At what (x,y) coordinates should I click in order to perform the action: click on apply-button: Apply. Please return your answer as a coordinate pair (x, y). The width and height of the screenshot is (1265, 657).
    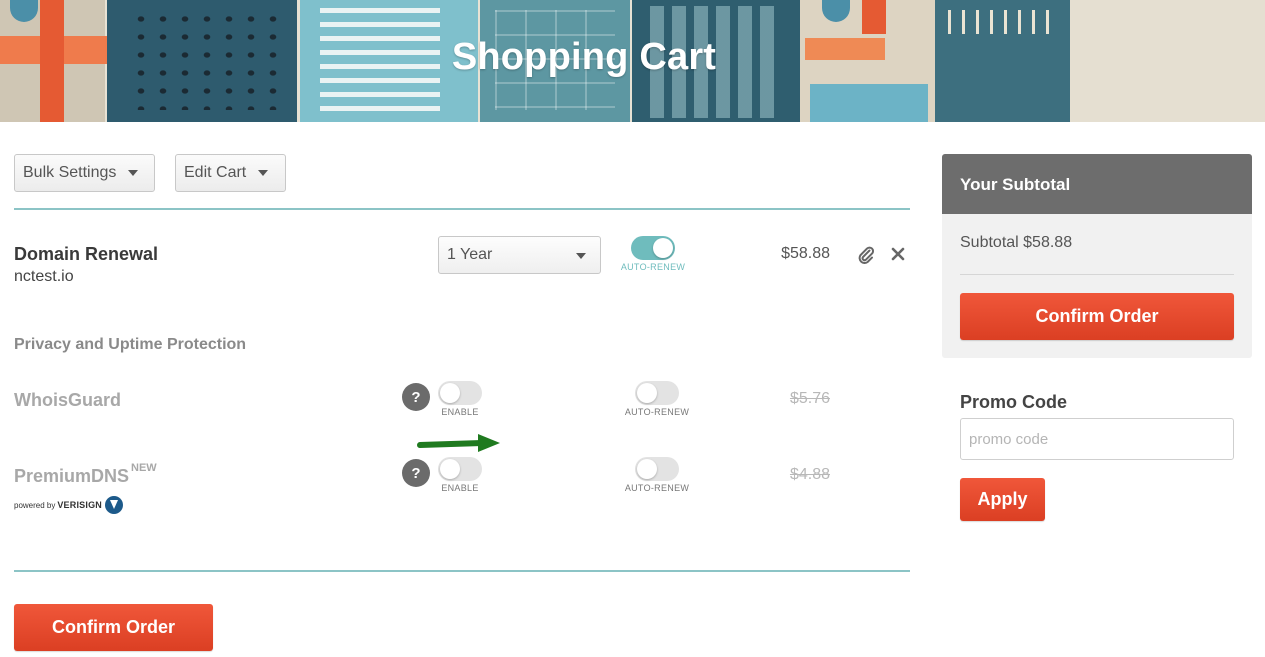
    Looking at the image, I should click on (1002, 499).